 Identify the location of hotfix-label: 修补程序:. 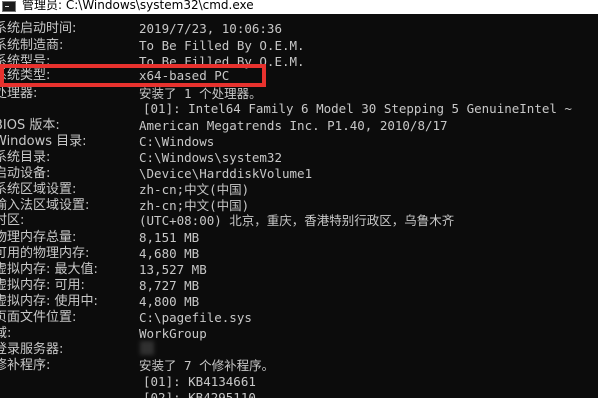
(25, 365).